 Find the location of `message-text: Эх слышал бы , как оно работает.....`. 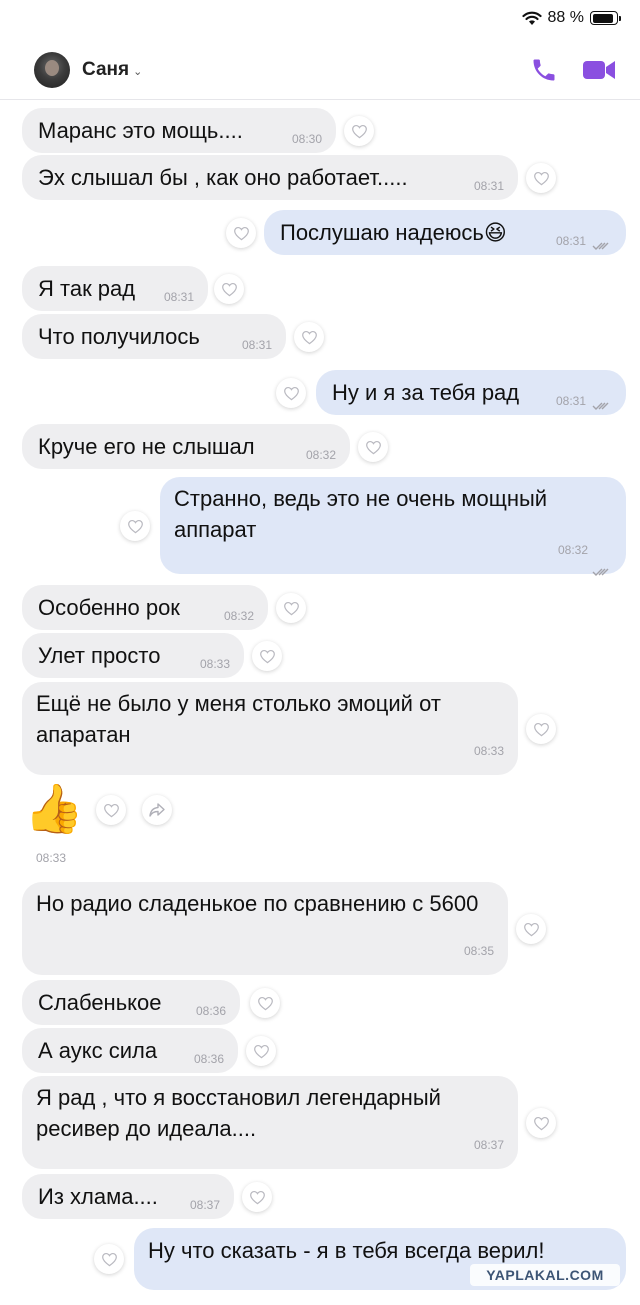

message-text: Эх слышал бы , как оно работает..... is located at coordinates (223, 177).